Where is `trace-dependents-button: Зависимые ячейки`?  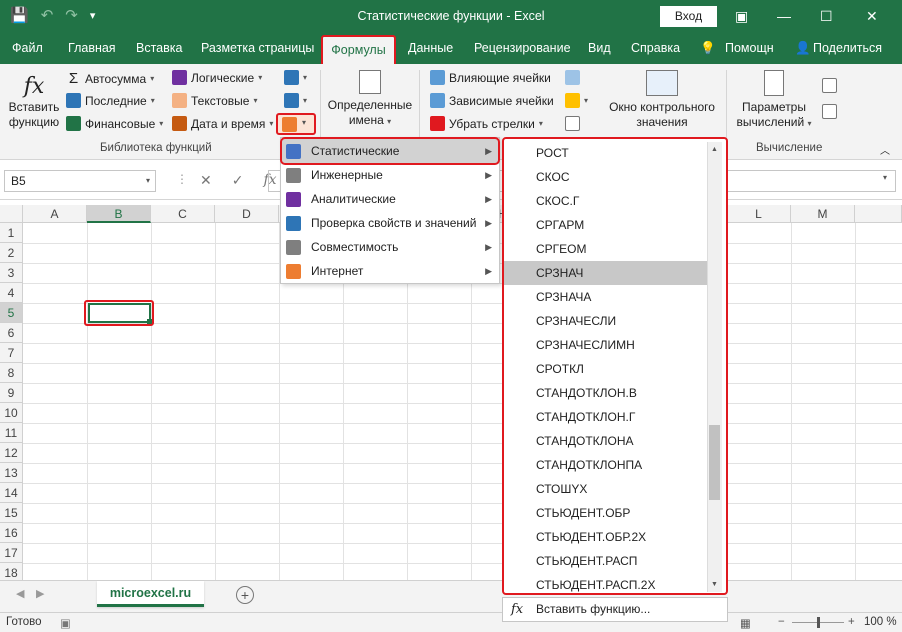 trace-dependents-button: Зависимые ячейки is located at coordinates (492, 100).